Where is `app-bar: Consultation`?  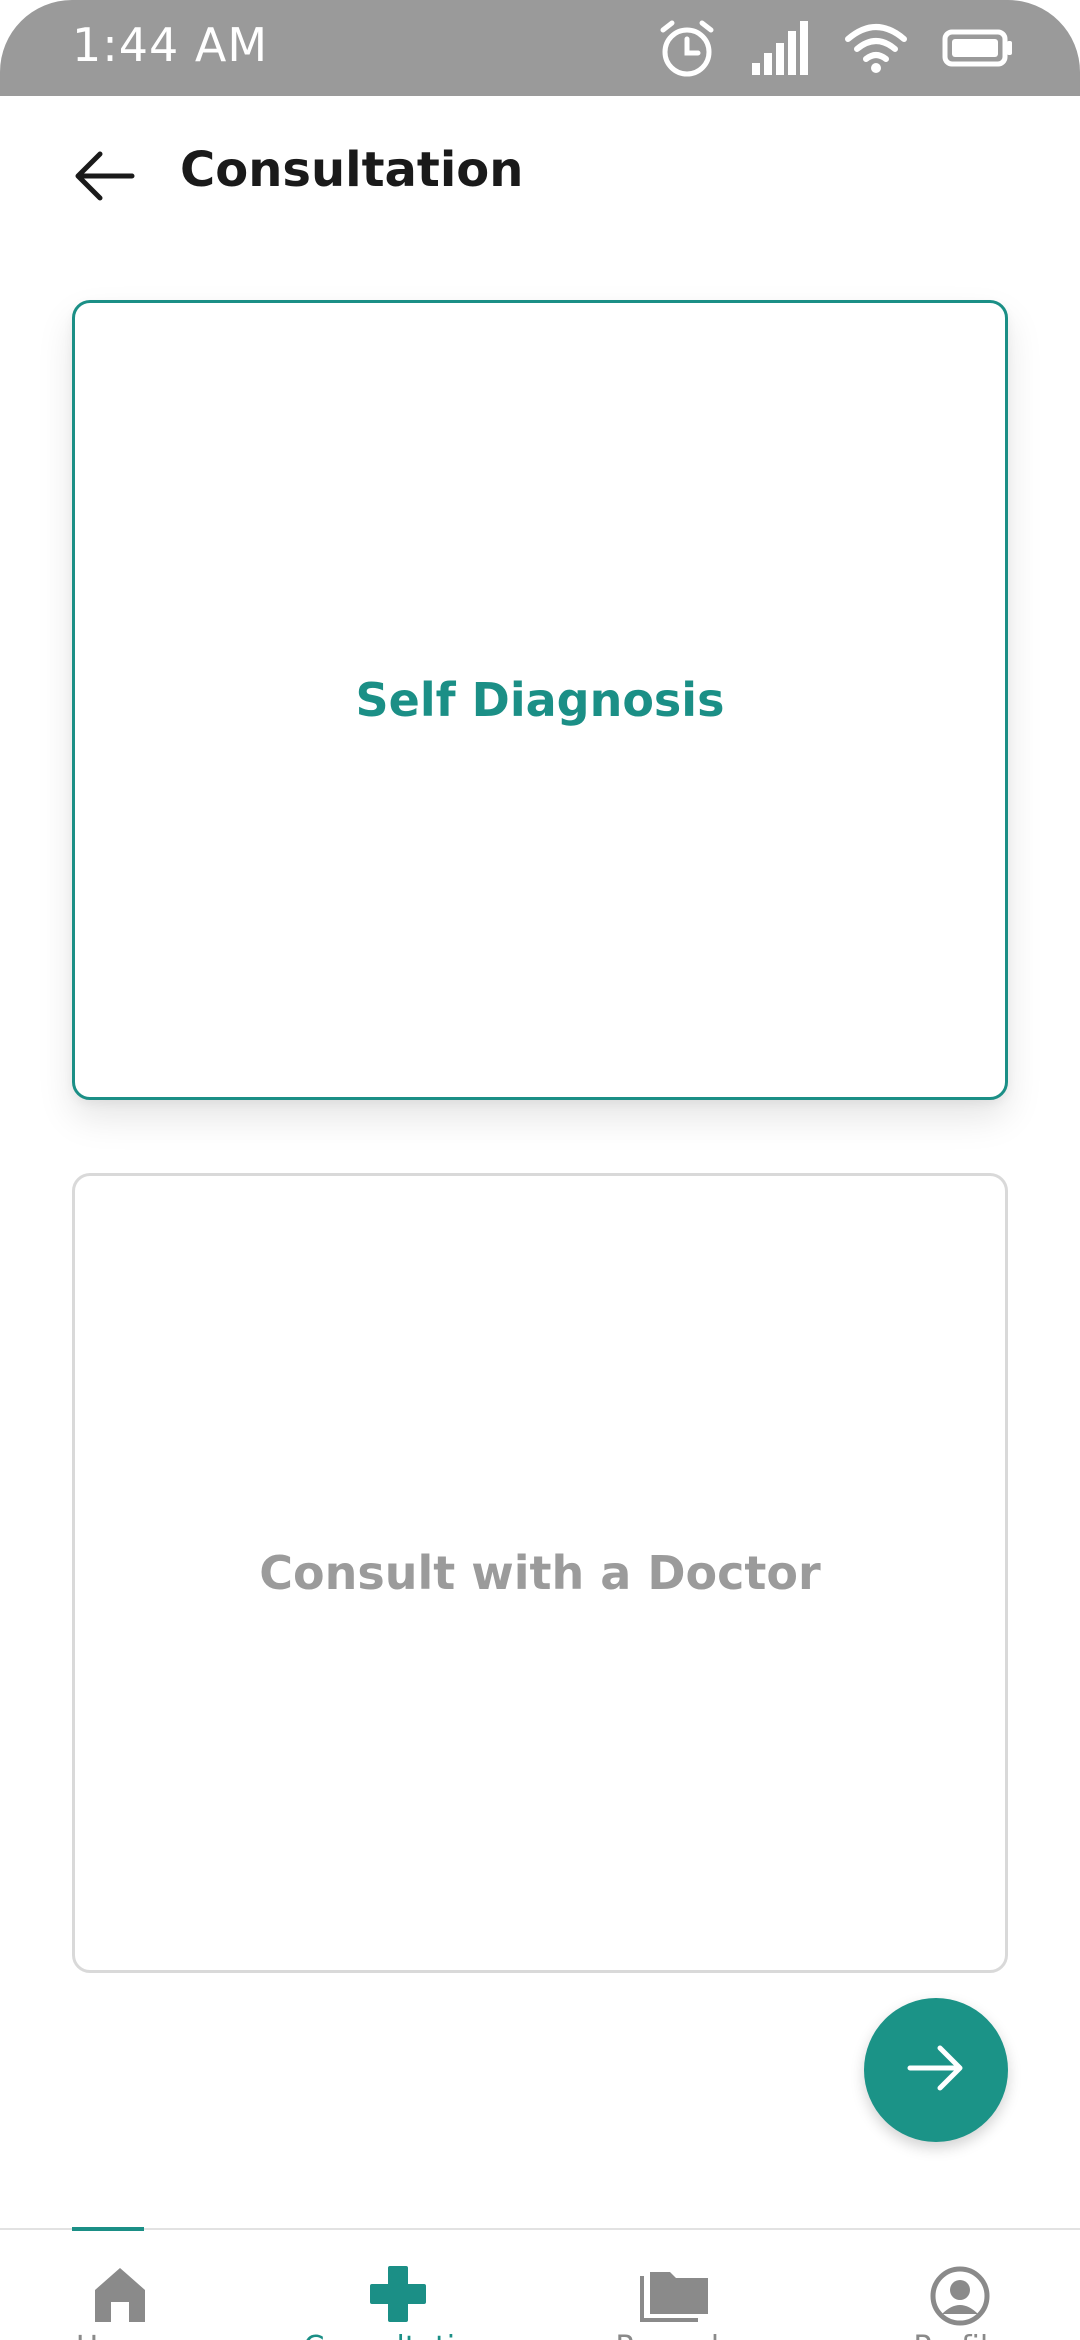 app-bar: Consultation is located at coordinates (540, 176).